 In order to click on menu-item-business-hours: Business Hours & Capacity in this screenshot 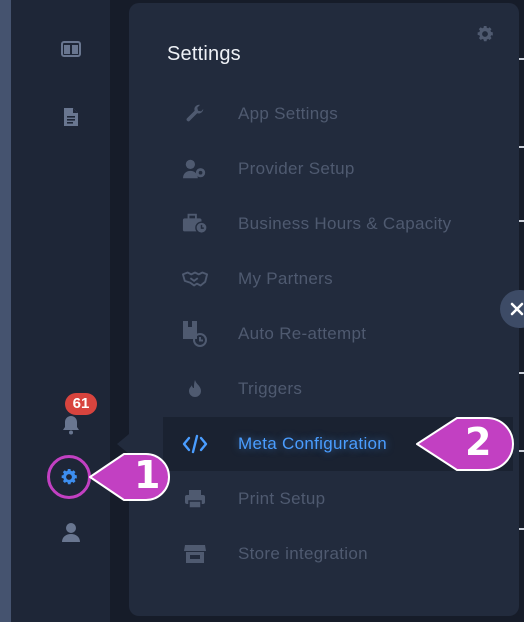, I will do `click(338, 224)`.